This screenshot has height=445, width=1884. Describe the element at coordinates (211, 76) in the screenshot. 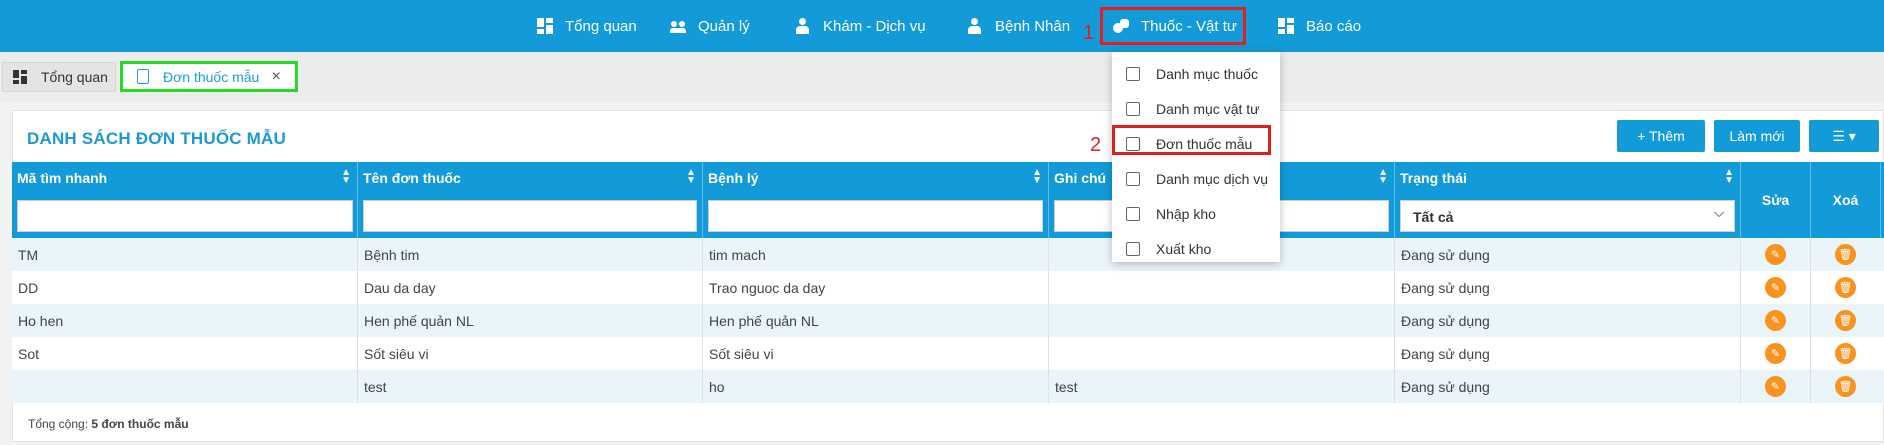

I see `tab-label: Đơn thuốc mẫu` at that location.